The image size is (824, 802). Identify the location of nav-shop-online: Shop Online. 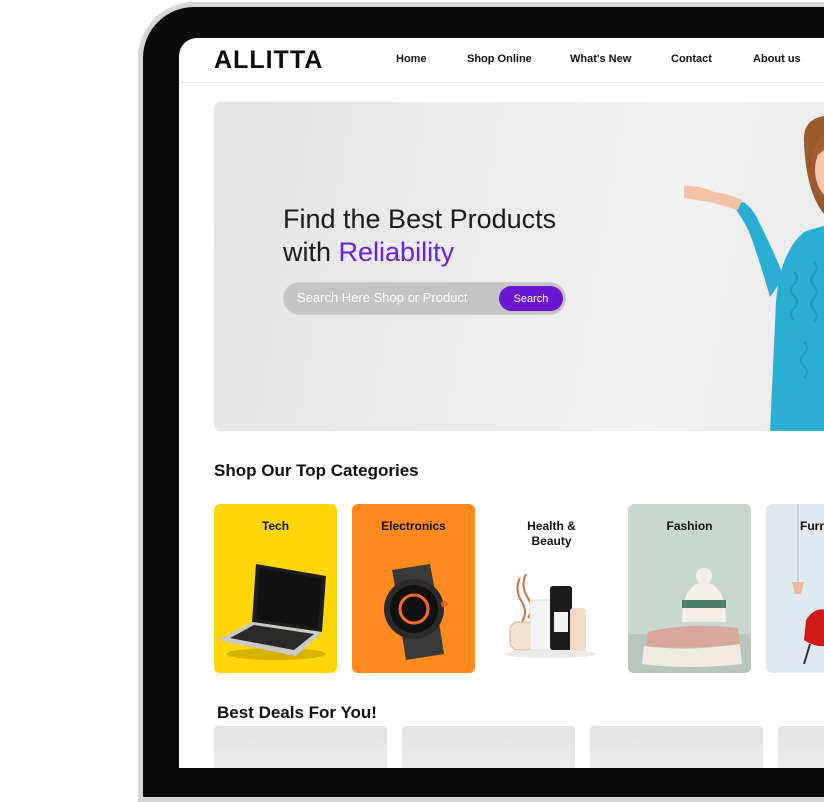
(499, 59).